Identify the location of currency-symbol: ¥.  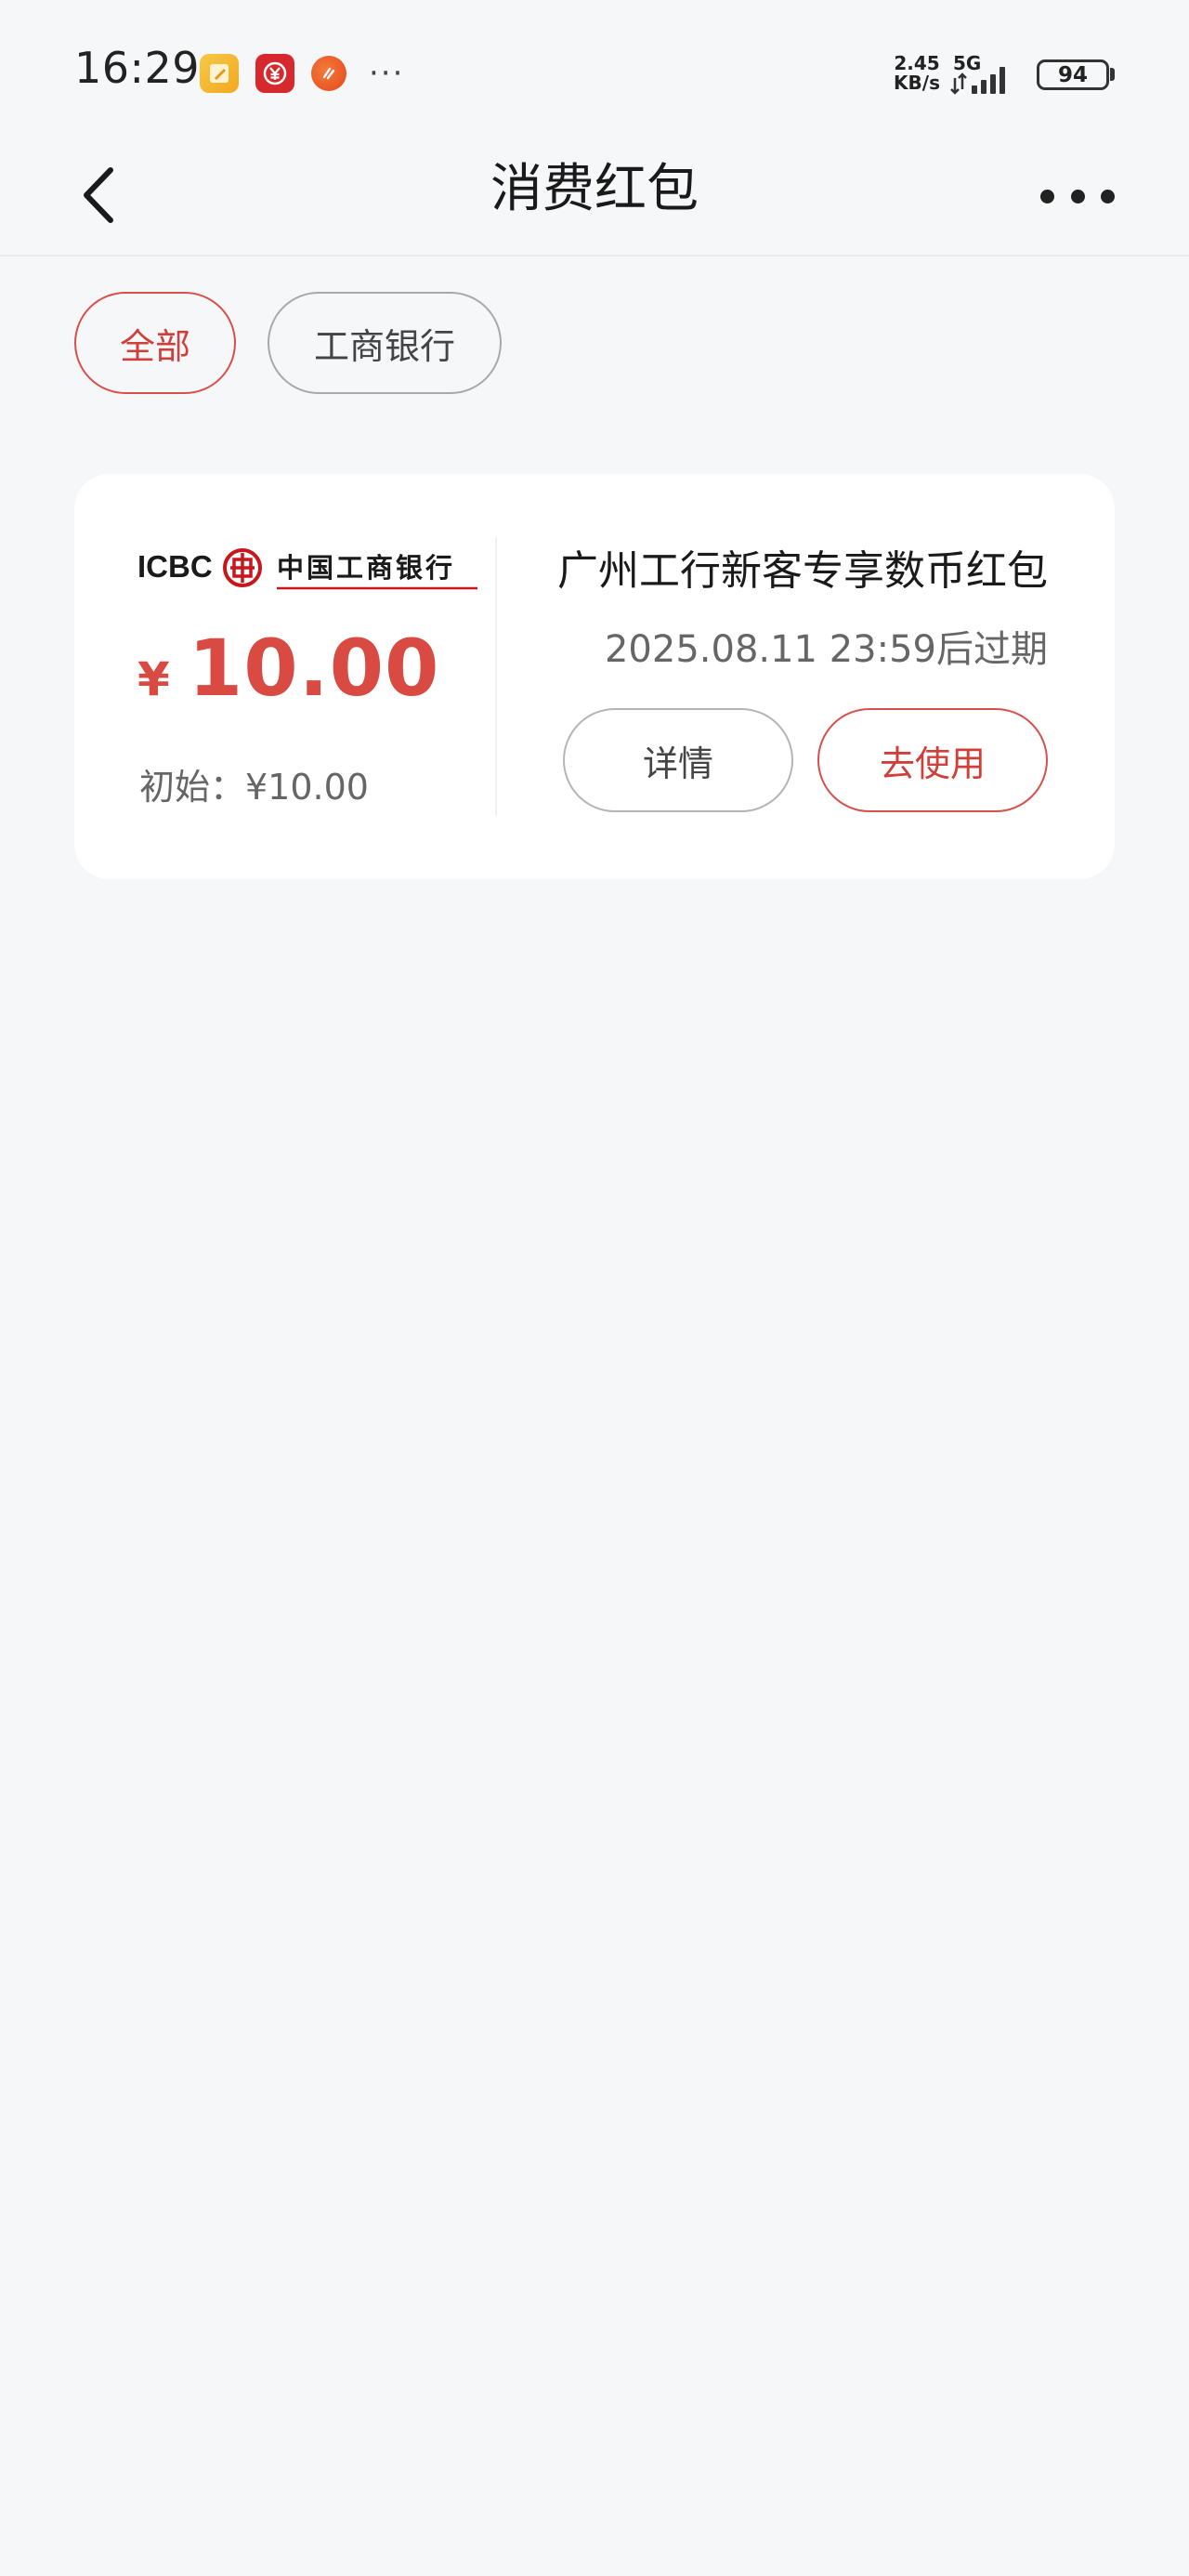
(154, 679).